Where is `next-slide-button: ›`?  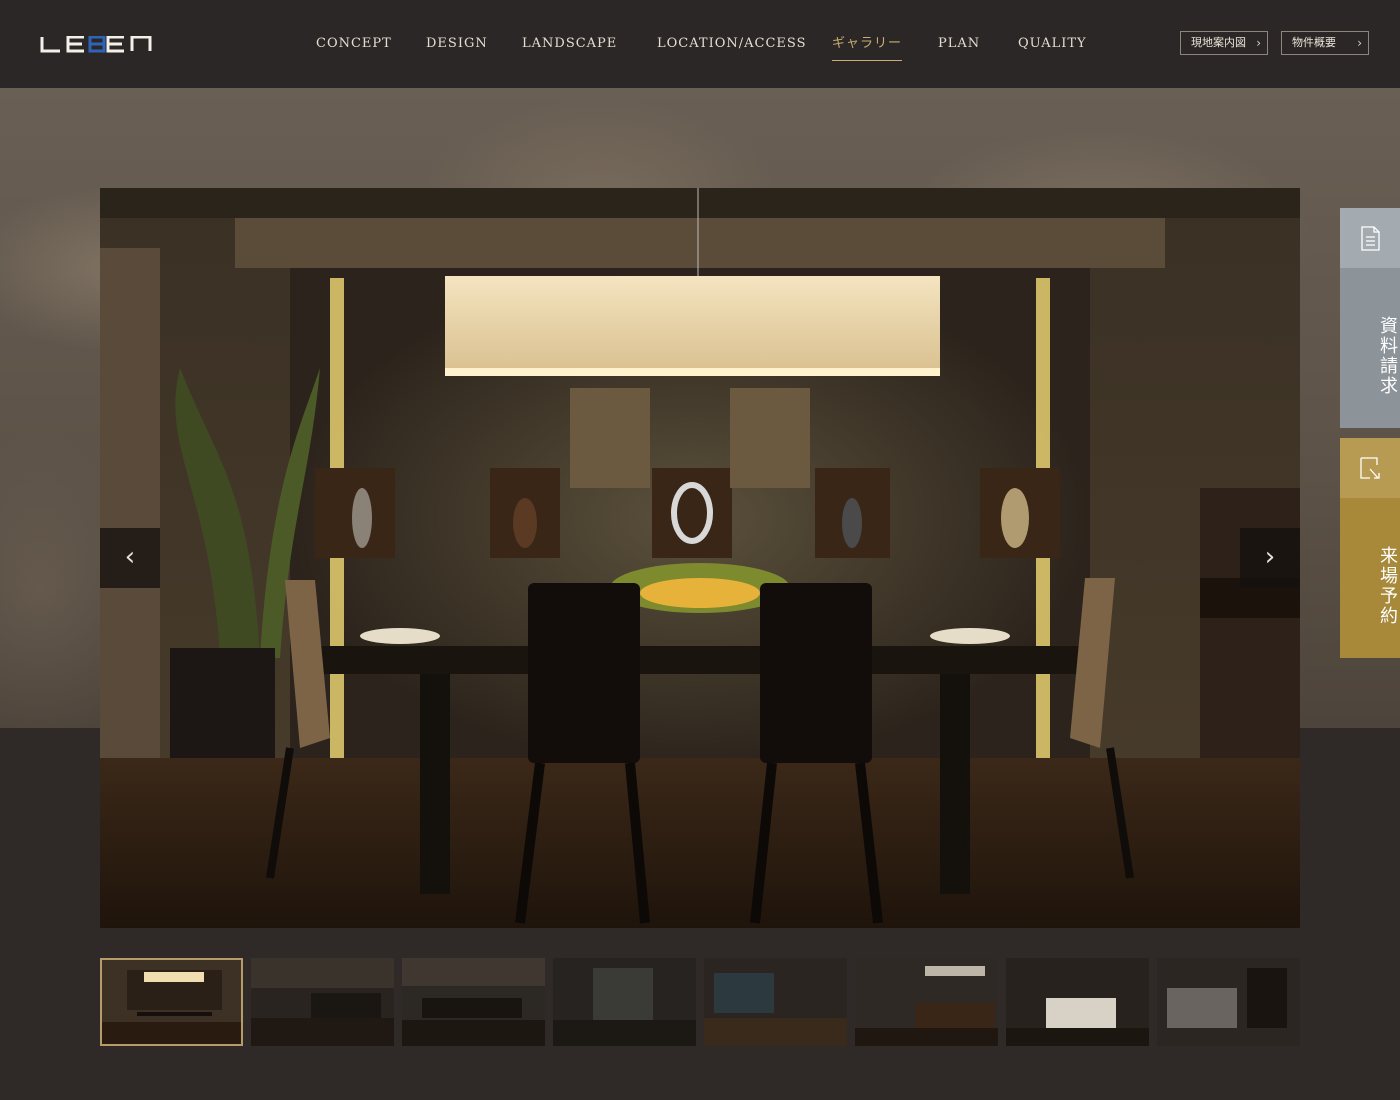 next-slide-button: › is located at coordinates (1270, 558).